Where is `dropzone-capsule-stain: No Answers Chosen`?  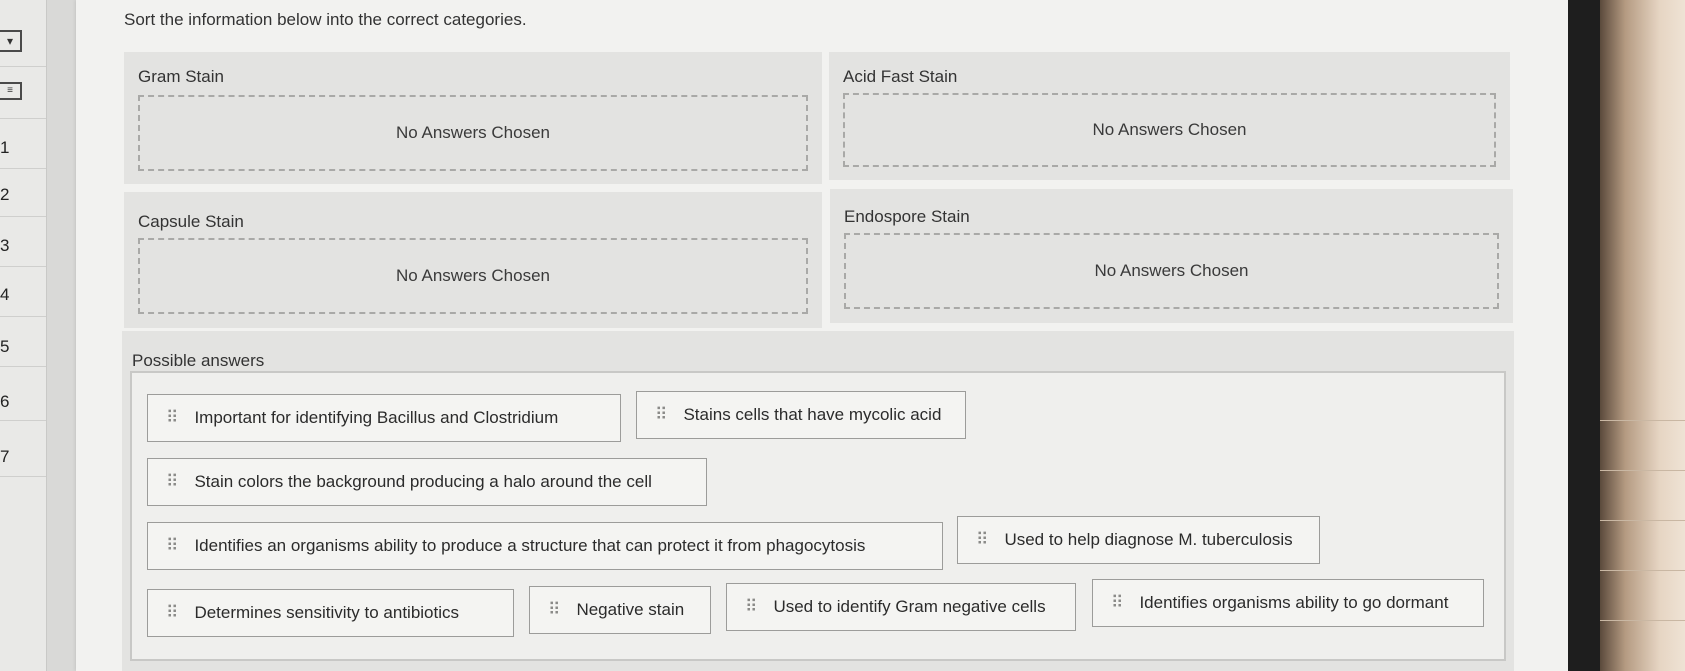
dropzone-capsule-stain: No Answers Chosen is located at coordinates (473, 276).